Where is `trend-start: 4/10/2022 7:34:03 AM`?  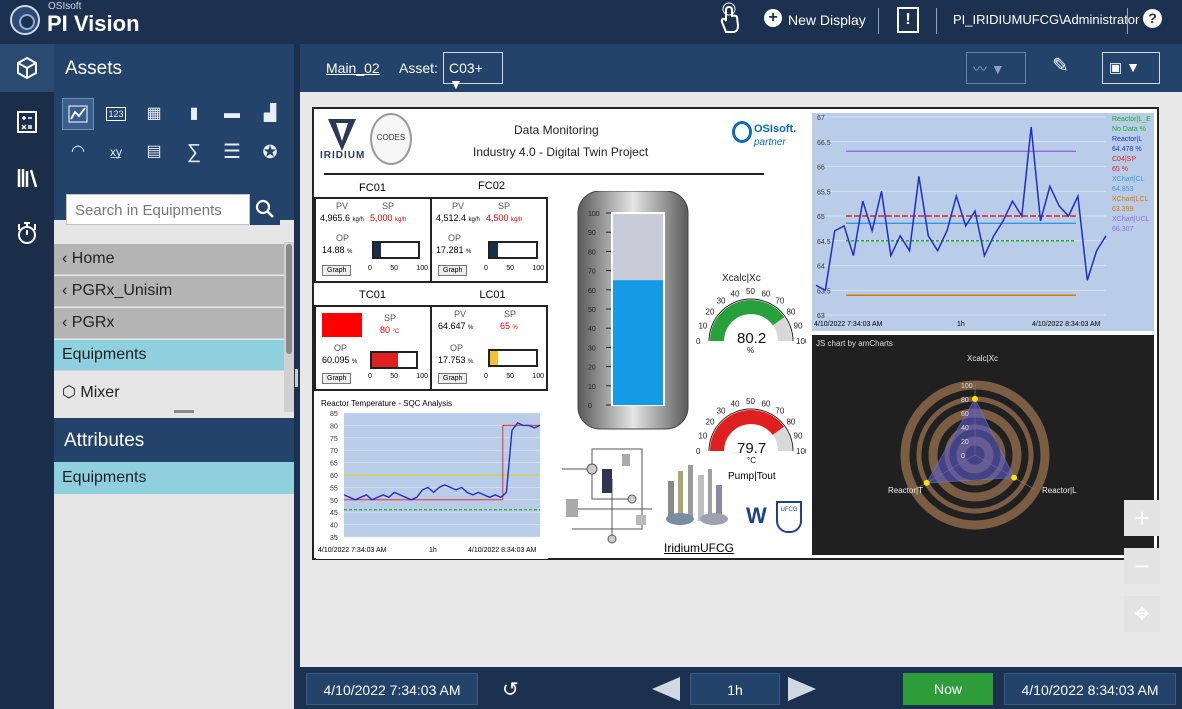
trend-start: 4/10/2022 7:34:03 AM is located at coordinates (848, 324).